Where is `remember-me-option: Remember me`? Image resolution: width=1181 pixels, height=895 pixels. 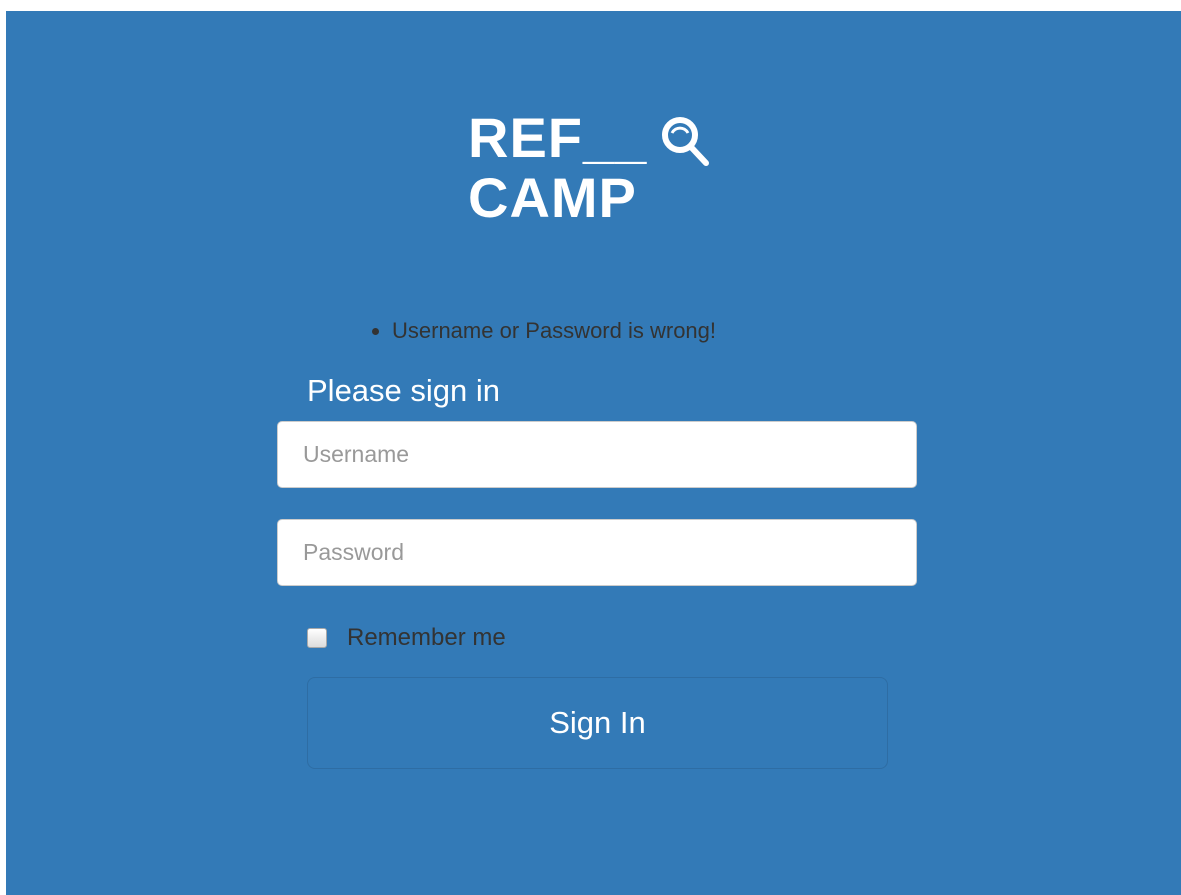 remember-me-option: Remember me is located at coordinates (406, 638).